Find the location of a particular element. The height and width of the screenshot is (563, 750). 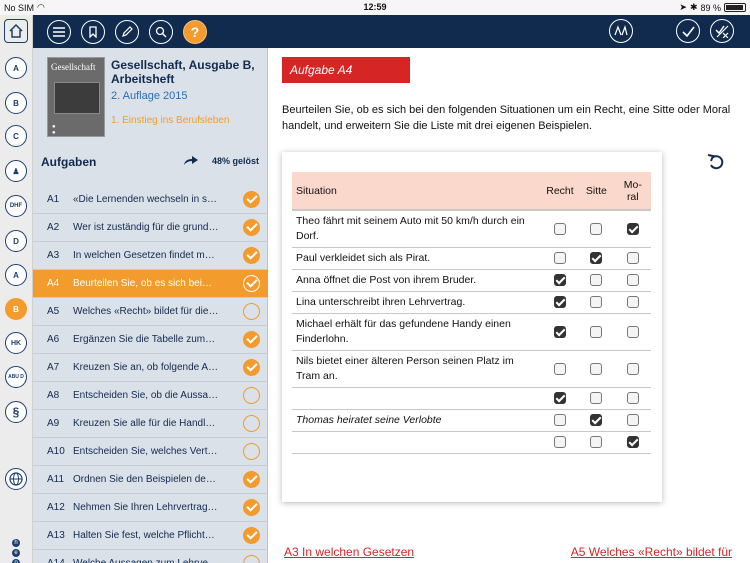

home-icon is located at coordinates (16, 30).